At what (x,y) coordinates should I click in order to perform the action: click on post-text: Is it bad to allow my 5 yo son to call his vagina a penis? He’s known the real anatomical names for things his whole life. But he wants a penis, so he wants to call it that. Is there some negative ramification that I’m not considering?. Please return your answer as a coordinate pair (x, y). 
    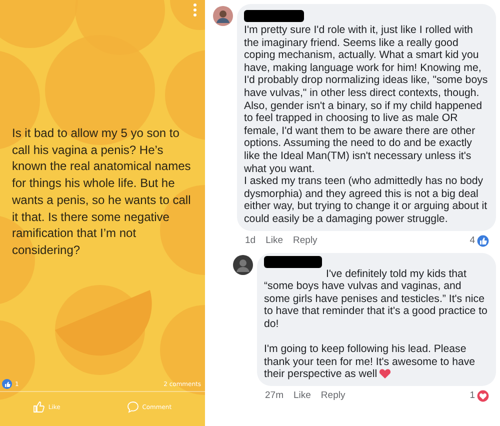
    Looking at the image, I should click on (101, 192).